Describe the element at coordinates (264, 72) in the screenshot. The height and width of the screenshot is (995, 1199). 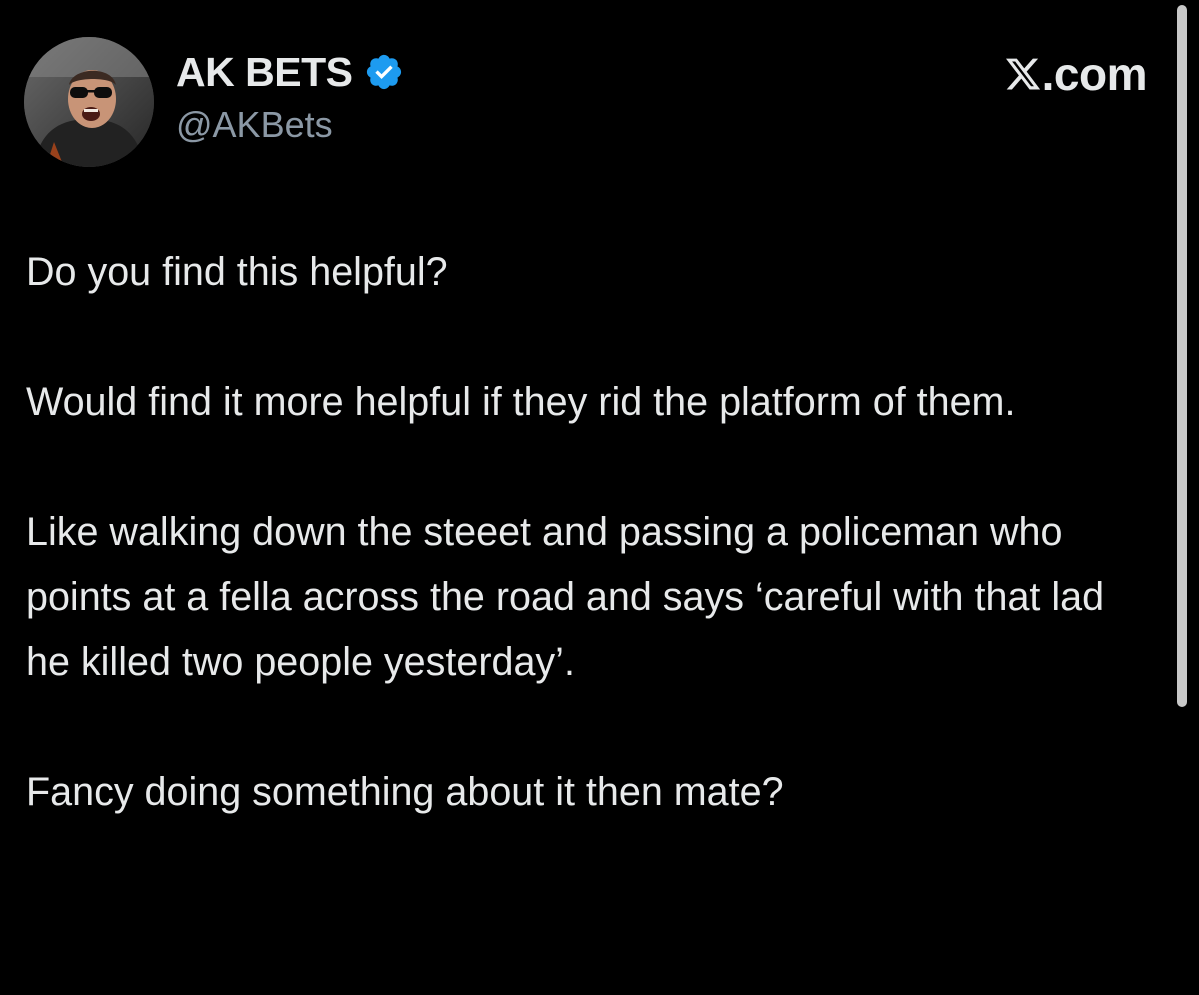
I see `display-name: AK BETS` at that location.